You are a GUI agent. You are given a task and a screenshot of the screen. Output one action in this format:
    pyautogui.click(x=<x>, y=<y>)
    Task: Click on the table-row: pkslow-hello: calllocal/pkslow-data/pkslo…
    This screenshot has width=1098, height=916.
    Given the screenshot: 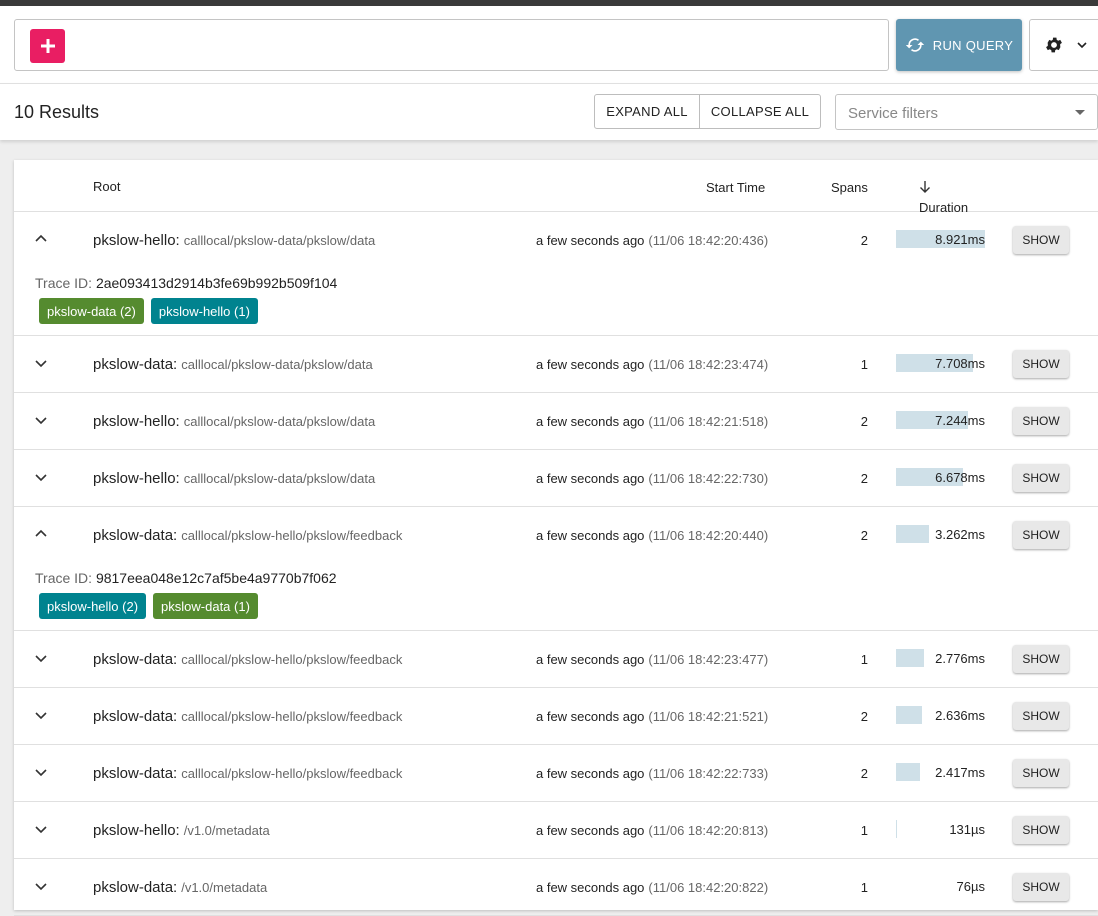 What is the action you would take?
    pyautogui.click(x=556, y=274)
    